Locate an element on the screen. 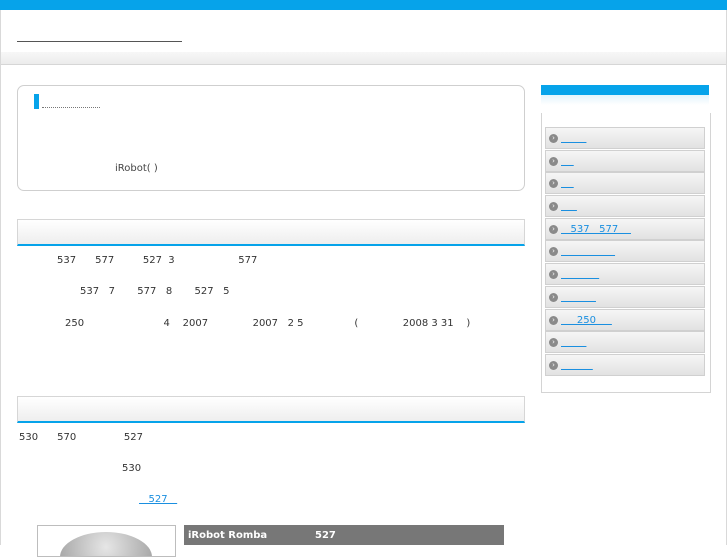 The height and width of the screenshot is (557, 727). product-image is located at coordinates (106, 541).